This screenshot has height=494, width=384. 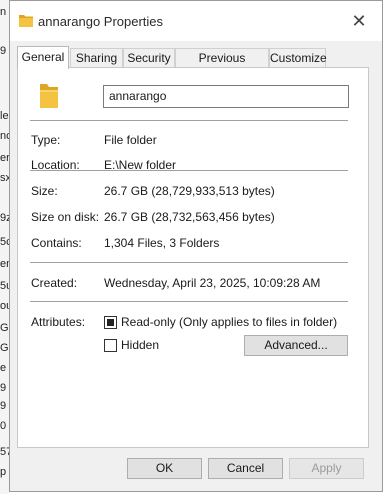 What do you see at coordinates (222, 65) in the screenshot?
I see `tab-previous-versions: Previous Versions` at bounding box center [222, 65].